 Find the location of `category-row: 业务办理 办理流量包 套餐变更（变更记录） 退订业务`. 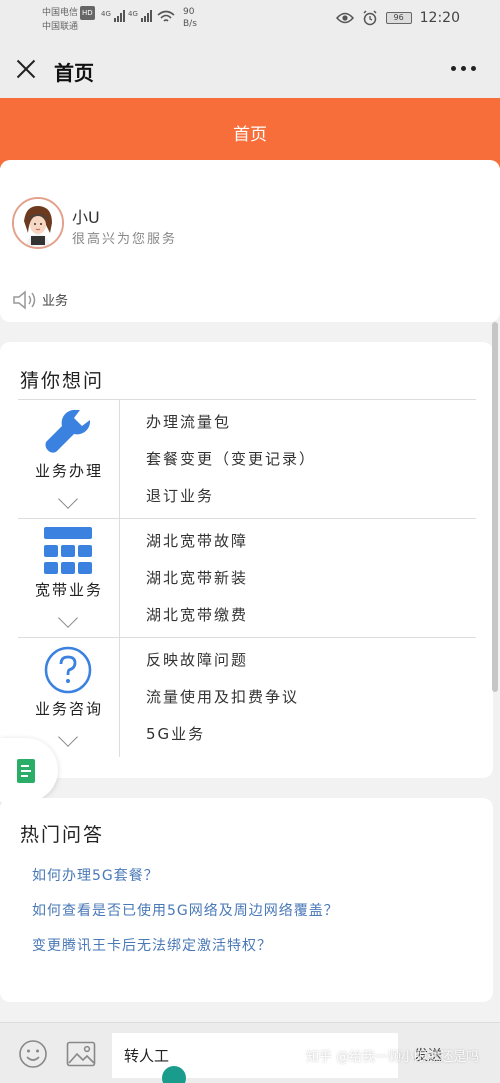

category-row: 业务办理 办理流量包 套餐变更（变更记录） 退订业务 is located at coordinates (247, 459).